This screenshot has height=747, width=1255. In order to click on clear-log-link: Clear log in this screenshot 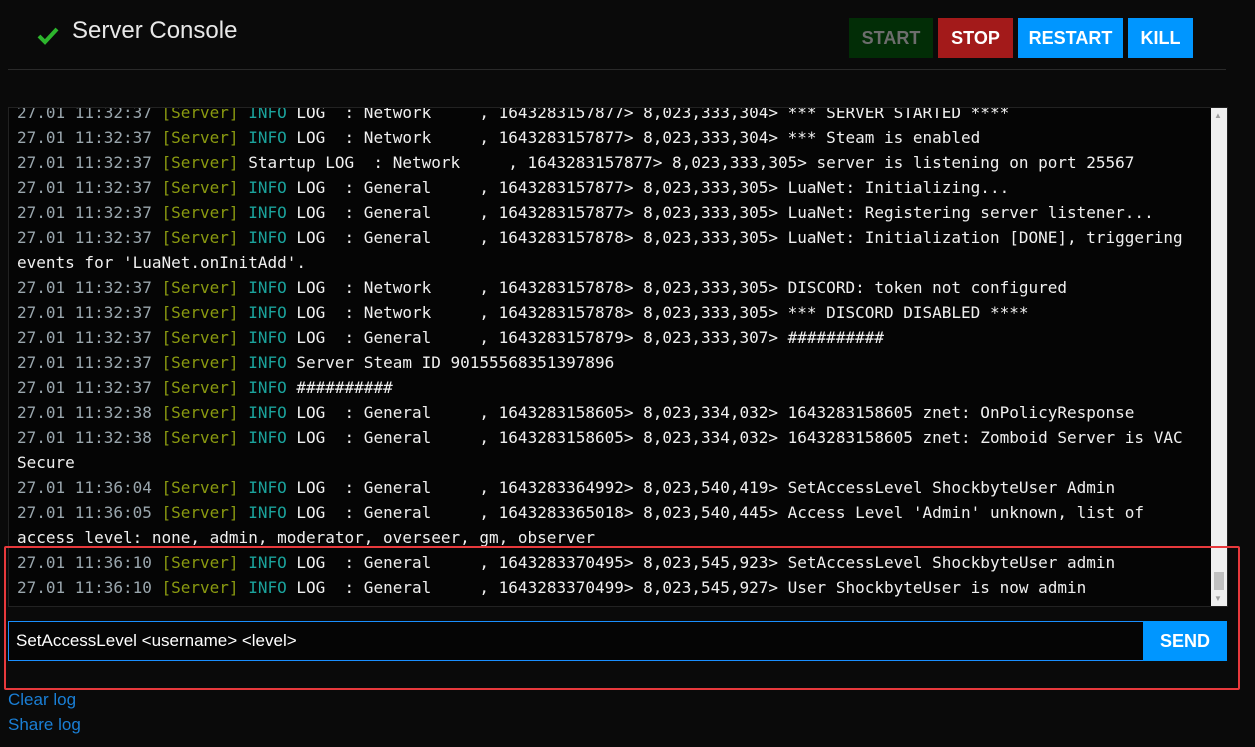, I will do `click(42, 700)`.